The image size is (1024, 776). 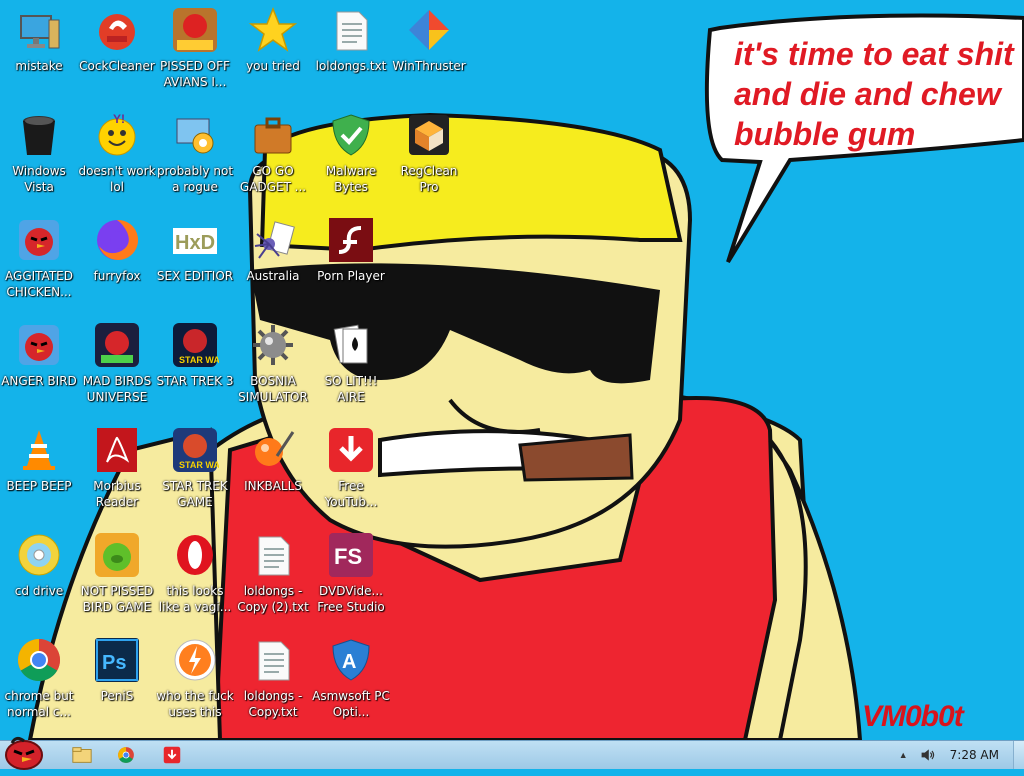 What do you see at coordinates (348, 556) in the screenshot?
I see `svg-text: FS` at bounding box center [348, 556].